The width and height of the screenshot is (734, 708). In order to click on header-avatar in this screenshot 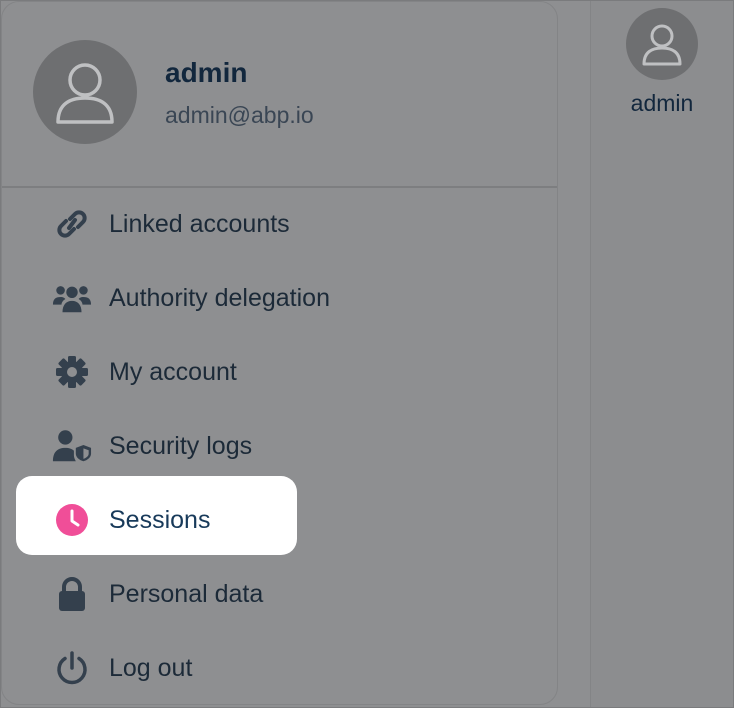, I will do `click(662, 44)`.